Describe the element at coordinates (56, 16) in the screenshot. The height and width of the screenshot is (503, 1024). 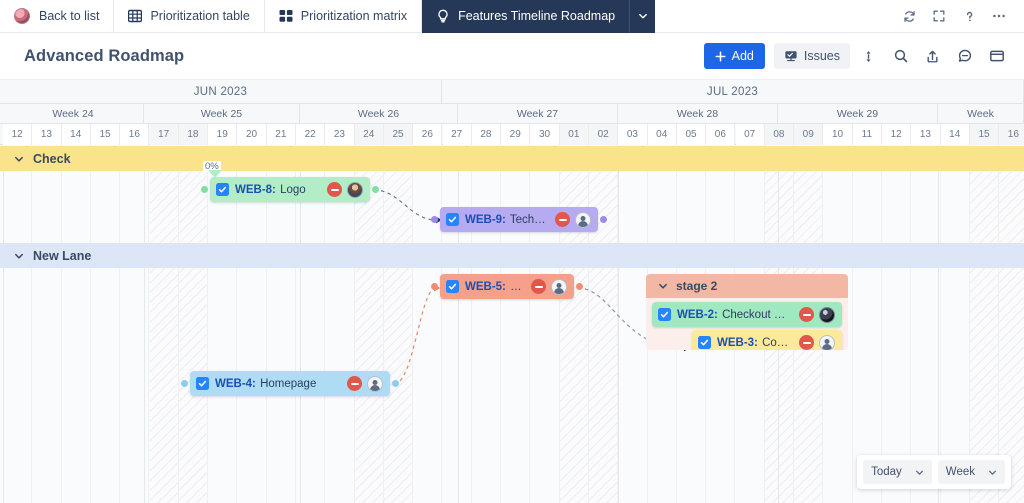
I see `back-to-list-button: Back to list` at that location.